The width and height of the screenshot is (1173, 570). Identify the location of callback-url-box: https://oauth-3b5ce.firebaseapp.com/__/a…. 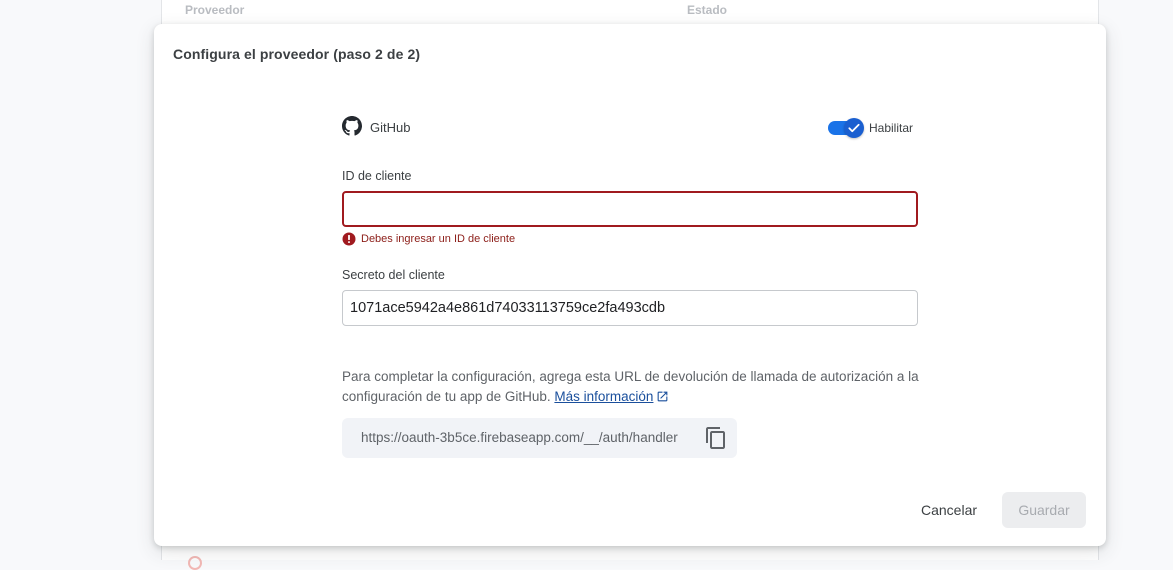
(539, 438).